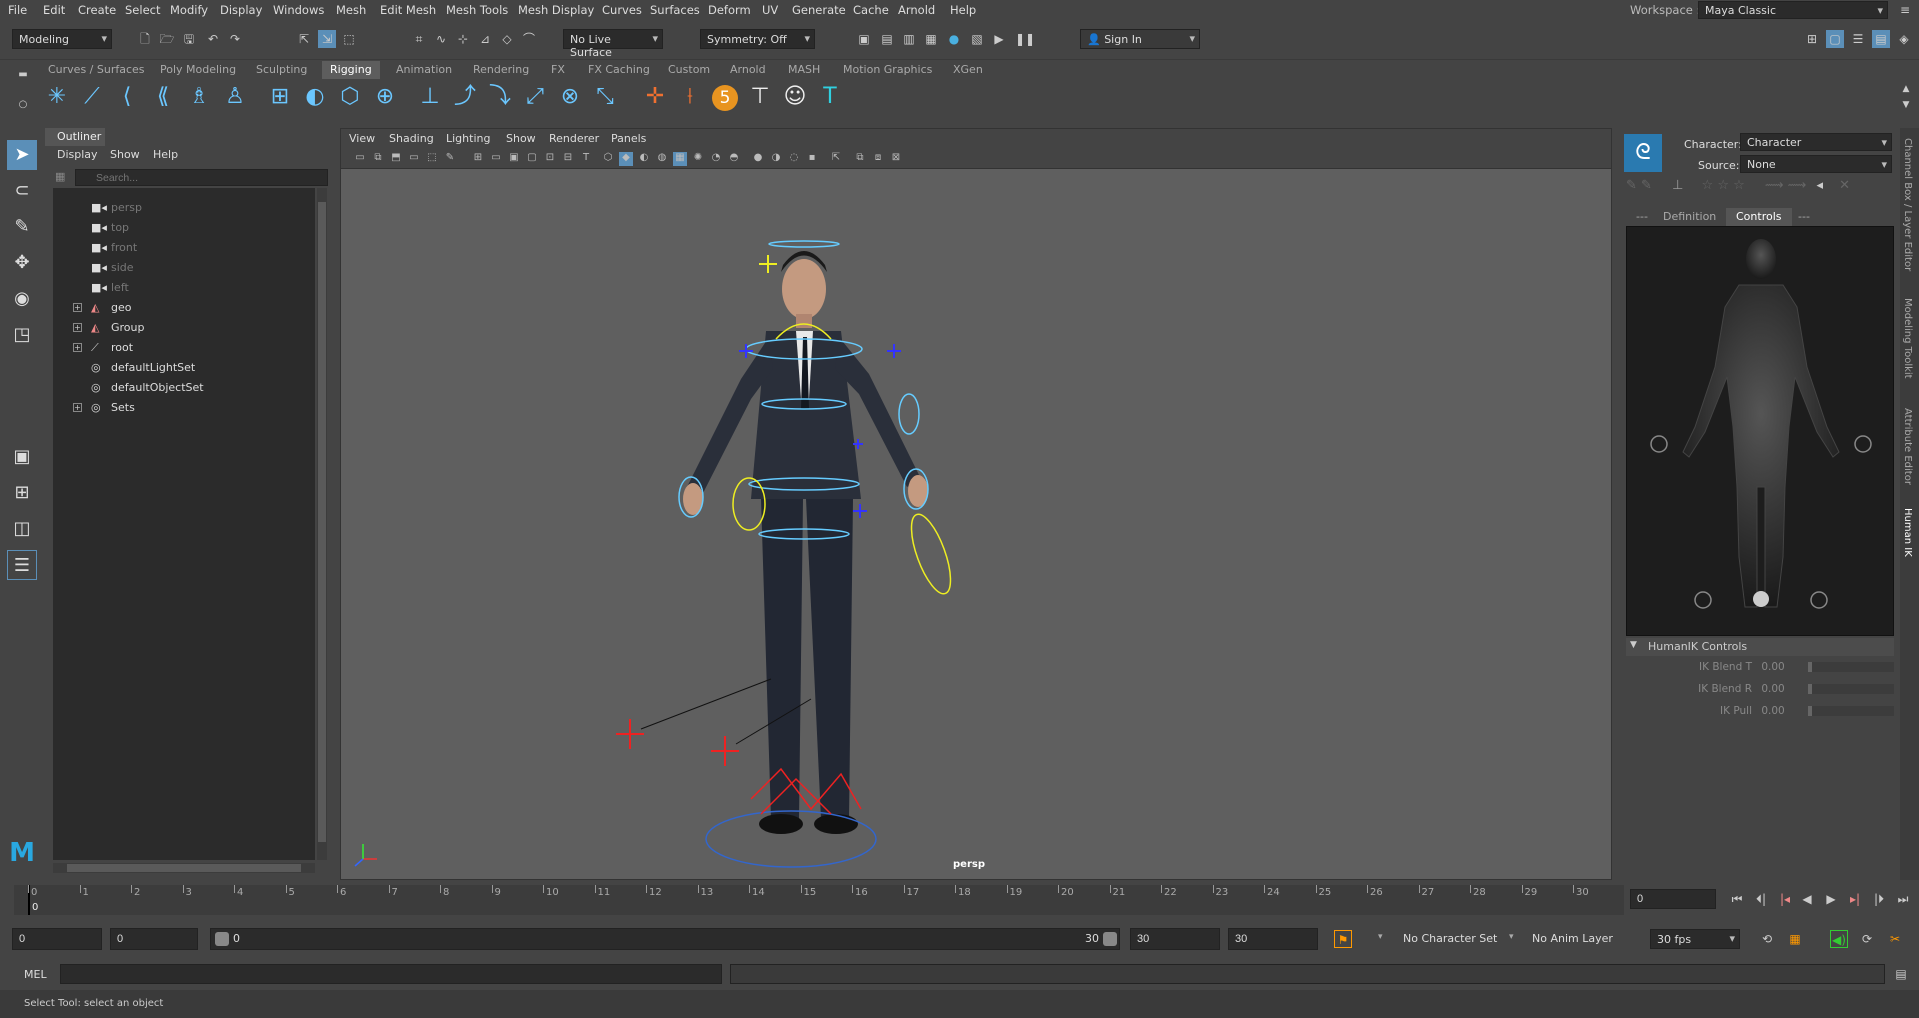 The image size is (1919, 1018). I want to click on safe-action-icon: ⊟, so click(568, 159).